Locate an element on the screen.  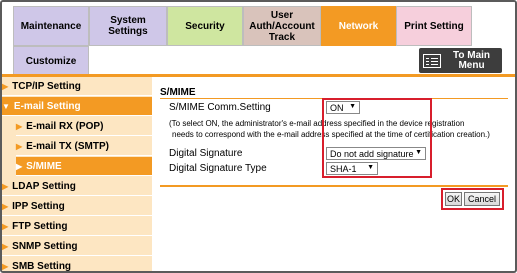
sidebar-item-label: FTP Setting is located at coordinates (40, 226).